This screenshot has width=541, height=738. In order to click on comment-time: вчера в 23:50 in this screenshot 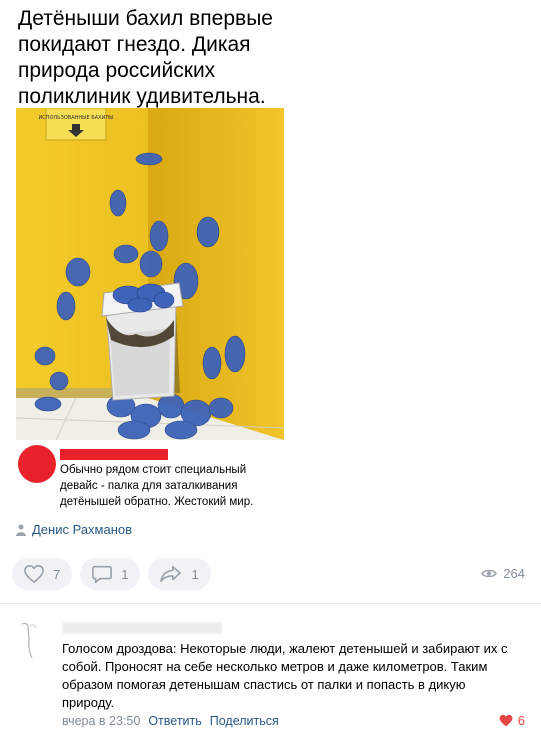, I will do `click(101, 721)`.